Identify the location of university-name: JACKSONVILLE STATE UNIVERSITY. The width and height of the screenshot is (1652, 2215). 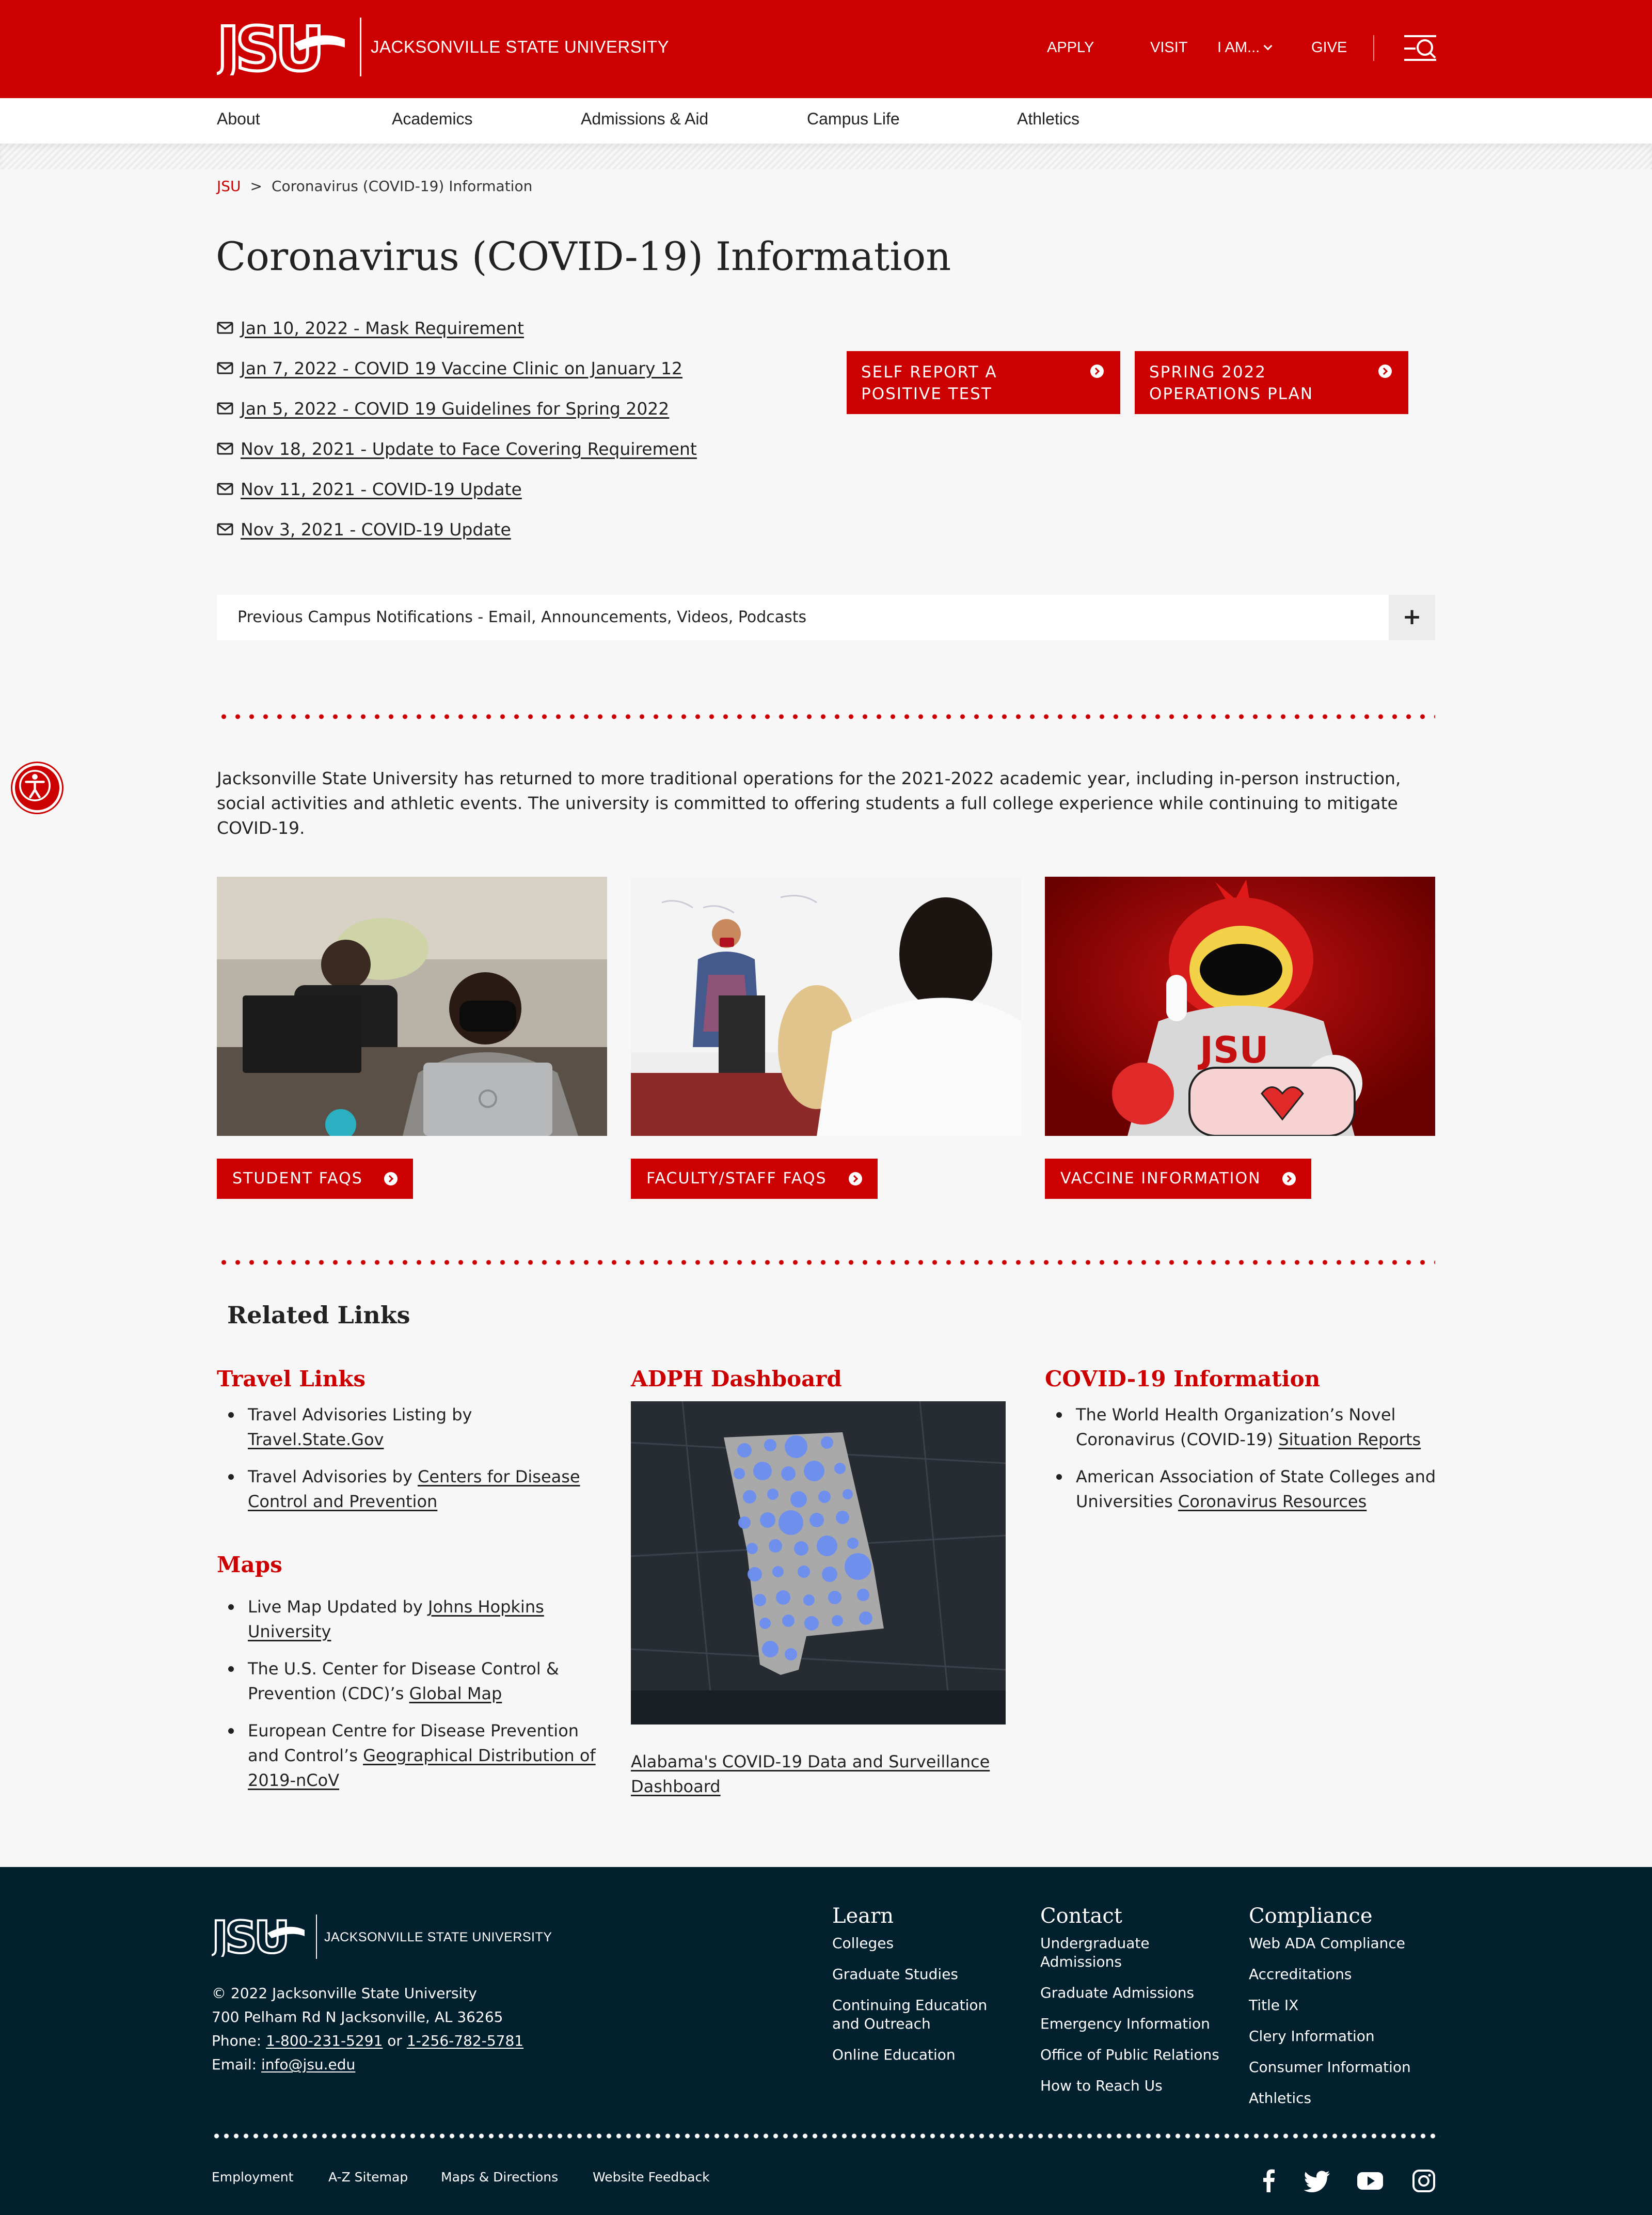
(520, 47).